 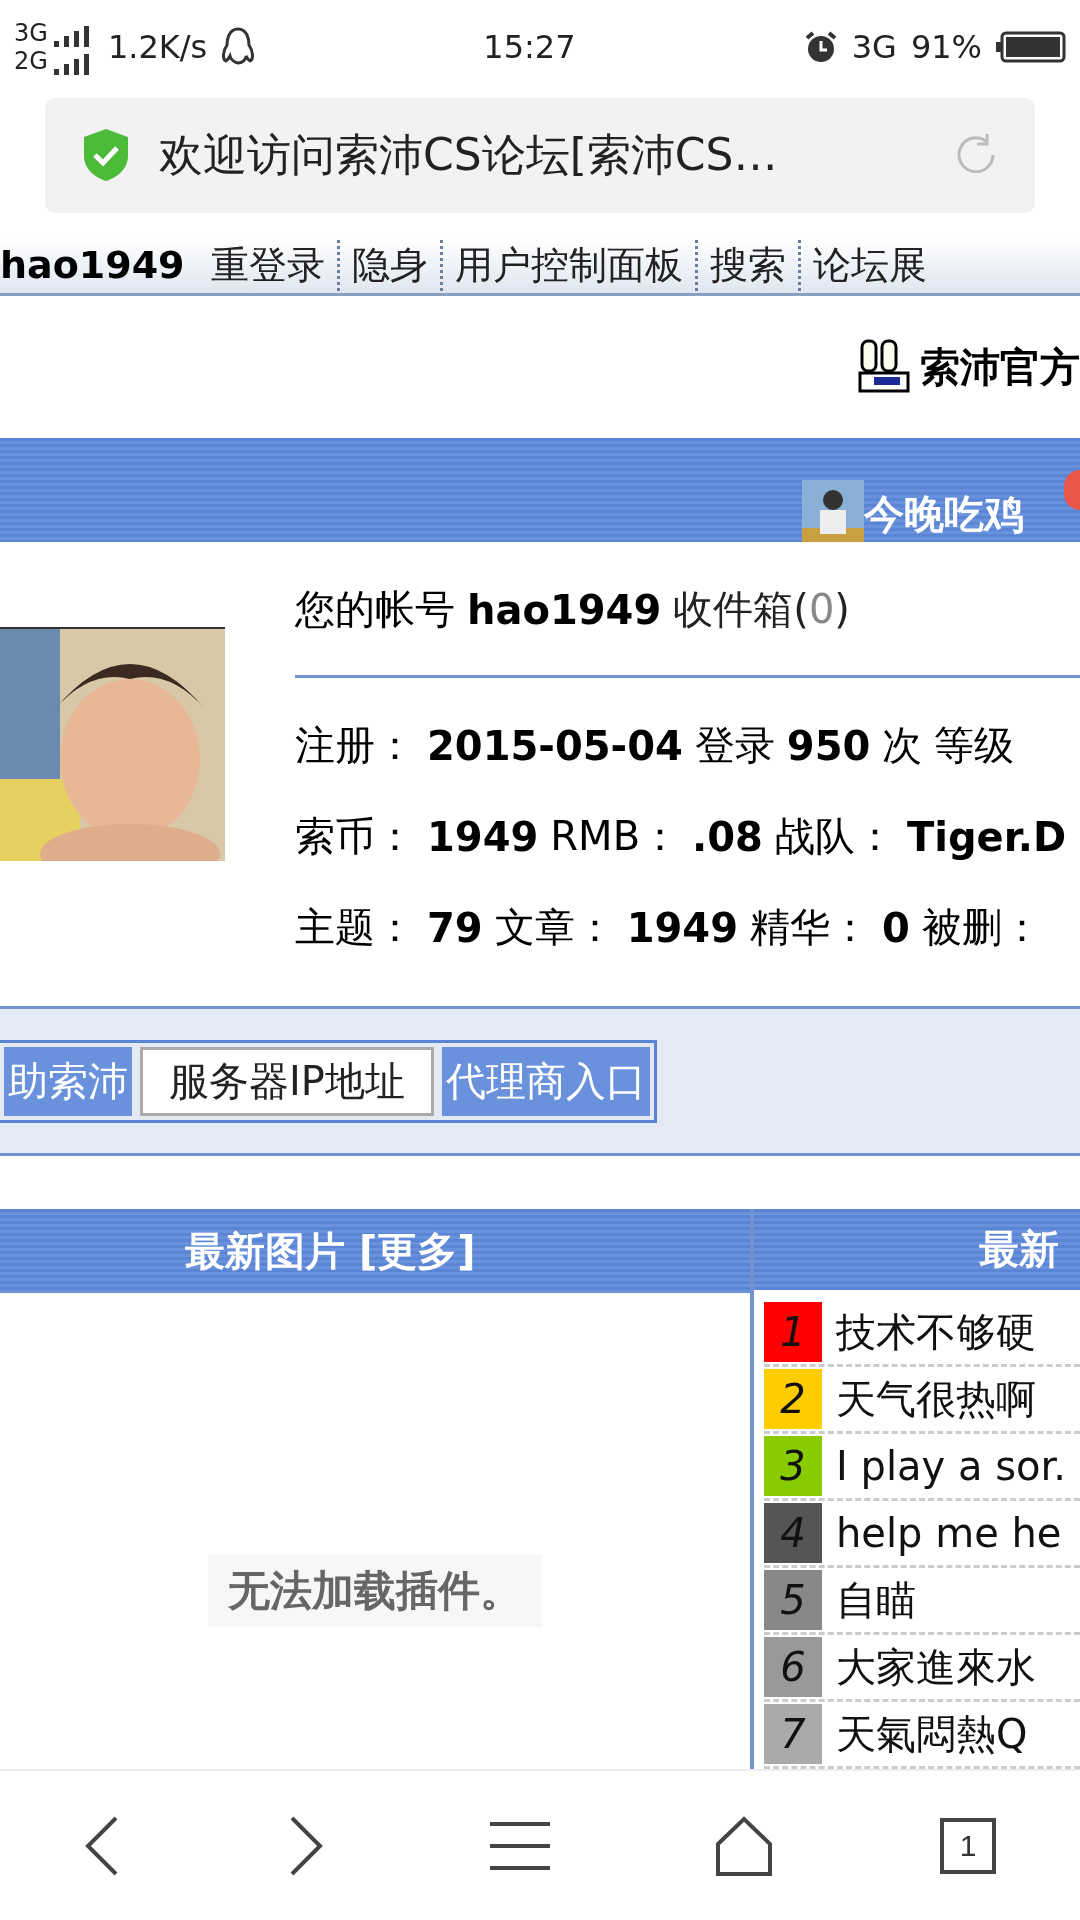 What do you see at coordinates (949, 1533) in the screenshot?
I see `topic-link: help me he` at bounding box center [949, 1533].